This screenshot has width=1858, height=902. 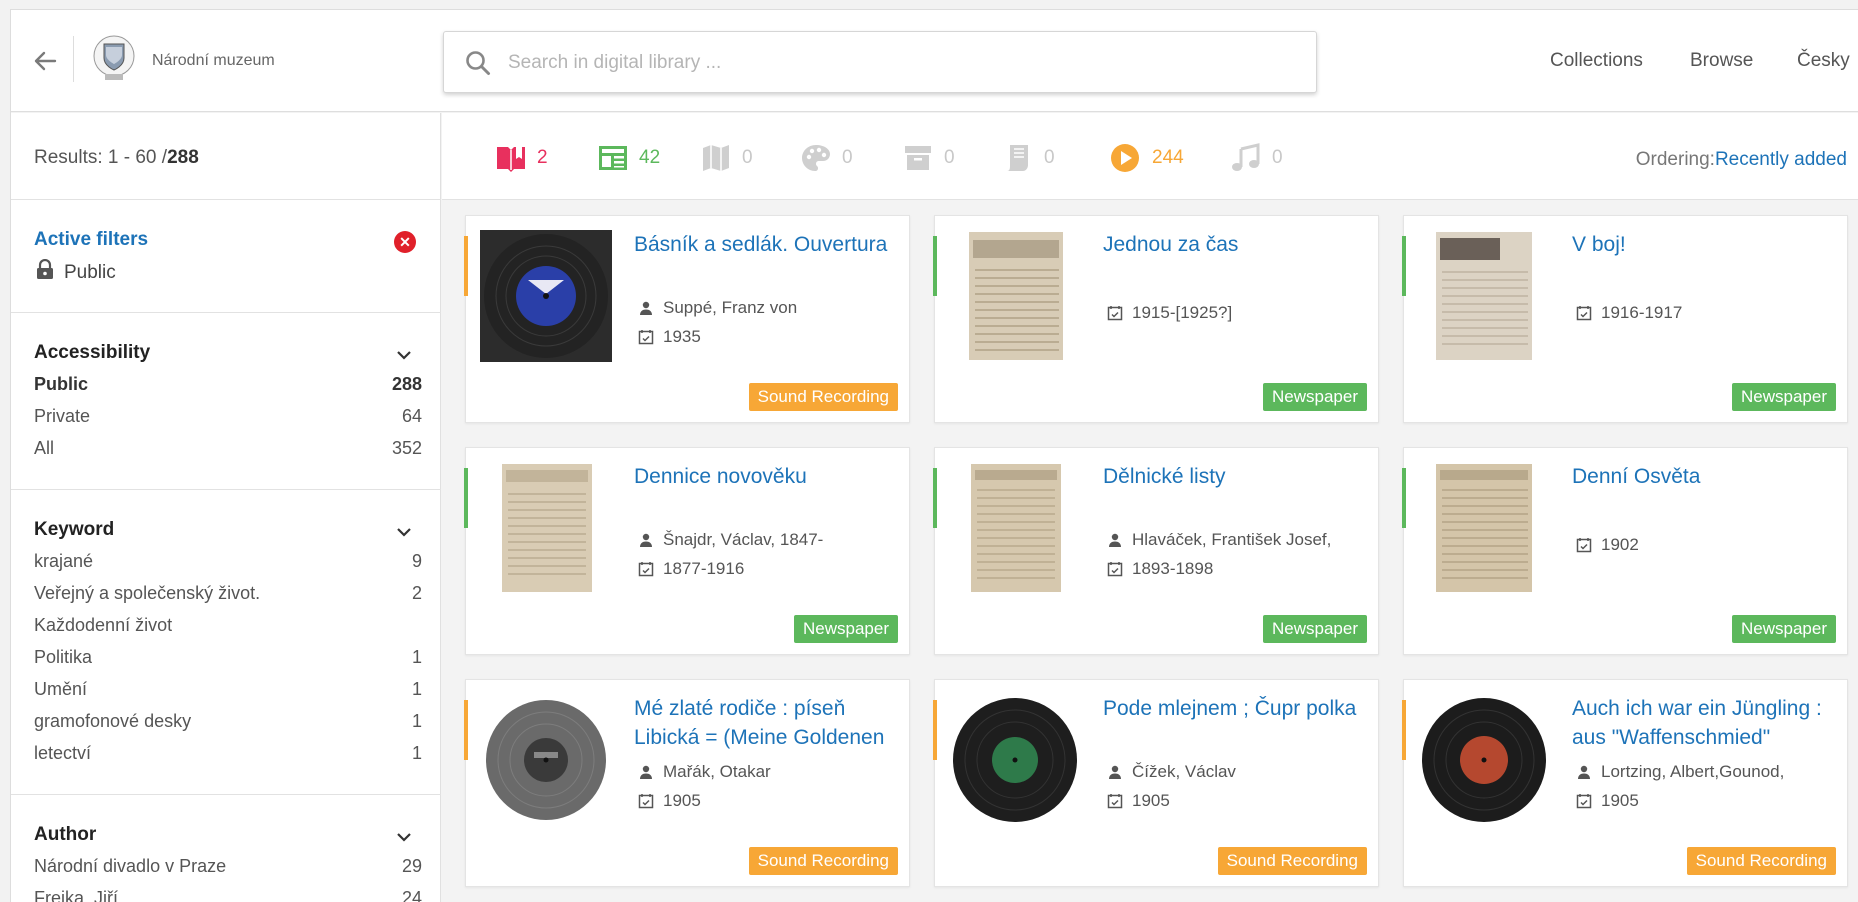 What do you see at coordinates (1823, 61) in the screenshot?
I see `nav-language: Česky` at bounding box center [1823, 61].